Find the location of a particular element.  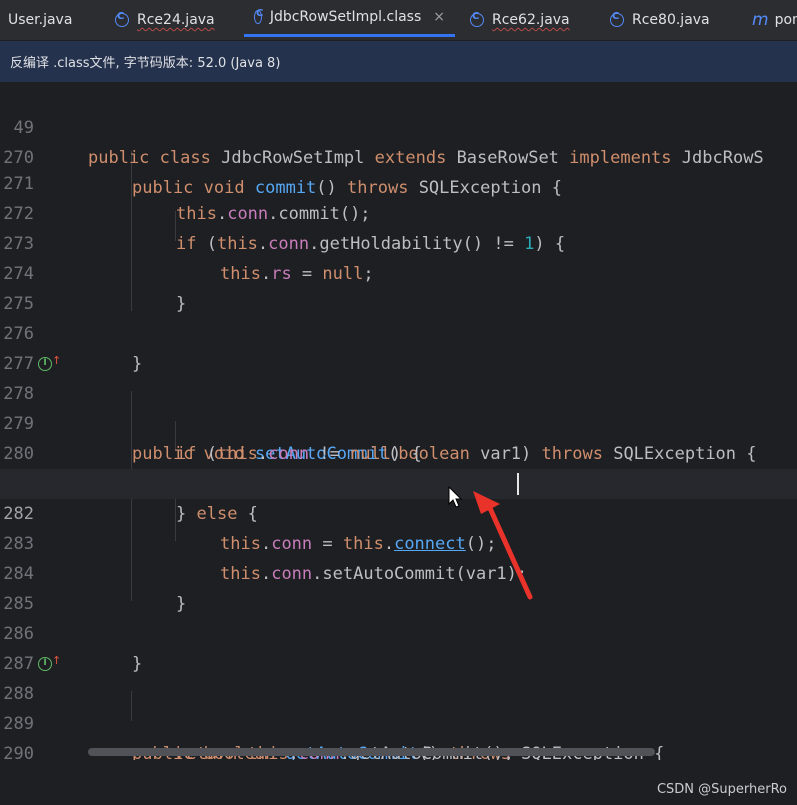

code-line: 281 } else { is located at coordinates (398, 481).